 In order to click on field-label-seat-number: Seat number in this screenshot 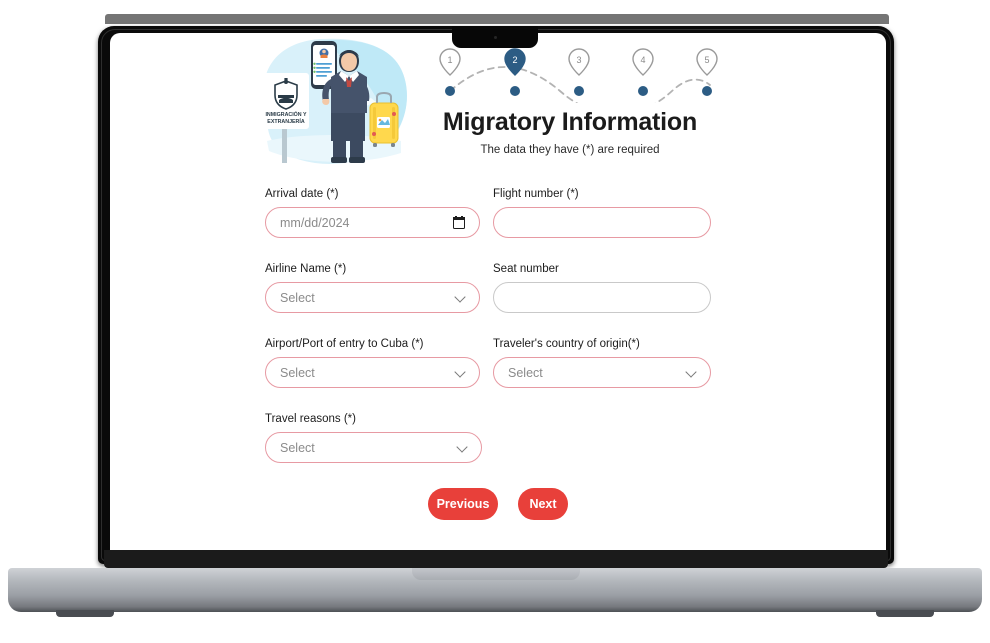, I will do `click(526, 269)`.